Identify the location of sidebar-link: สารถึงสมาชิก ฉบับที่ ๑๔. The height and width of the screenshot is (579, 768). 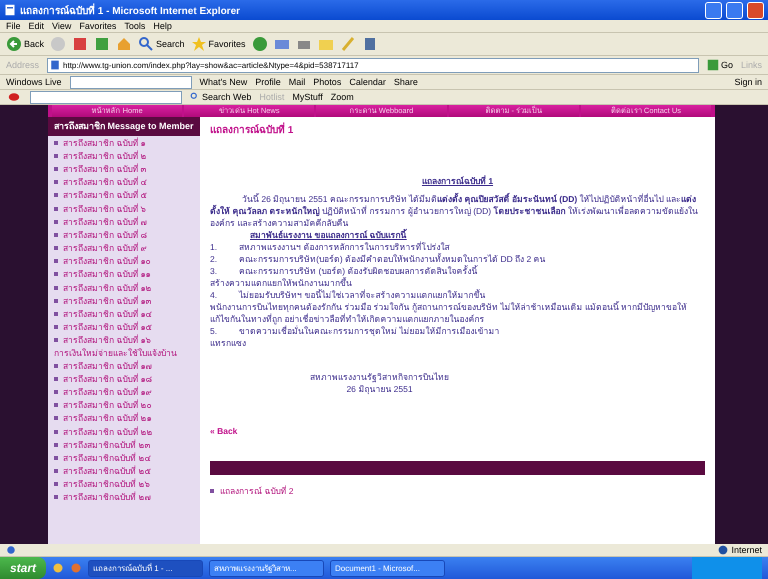
(107, 314).